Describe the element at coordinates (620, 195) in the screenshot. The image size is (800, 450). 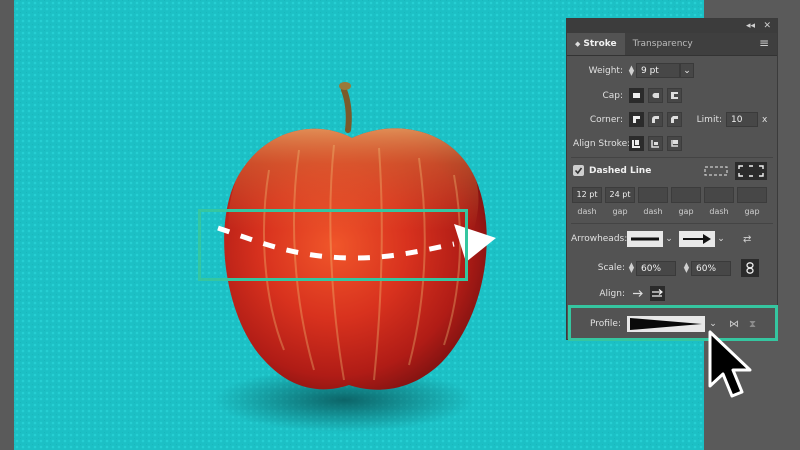
I see `gap-input-1: 24 pt` at that location.